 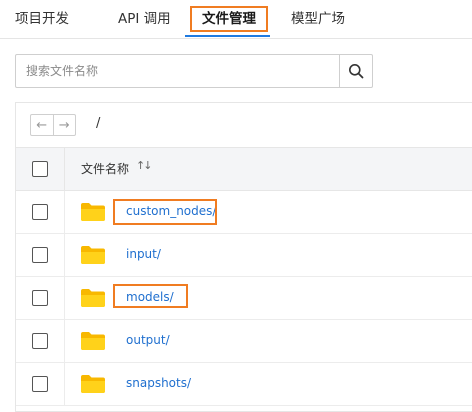 I want to click on search-icon, so click(x=356, y=71).